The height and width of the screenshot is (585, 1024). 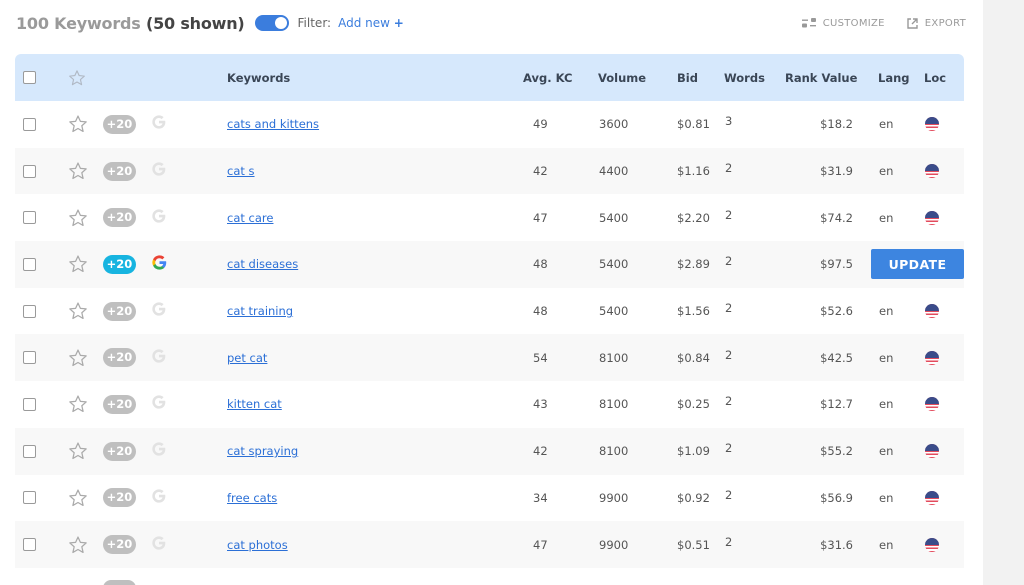 I want to click on keyword-link: cat diseases, so click(x=262, y=264).